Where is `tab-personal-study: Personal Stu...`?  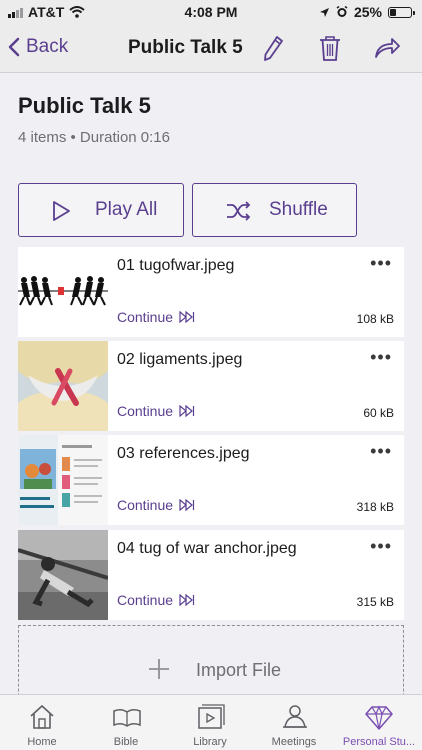
tab-personal-study: Personal Stu... is located at coordinates (379, 722).